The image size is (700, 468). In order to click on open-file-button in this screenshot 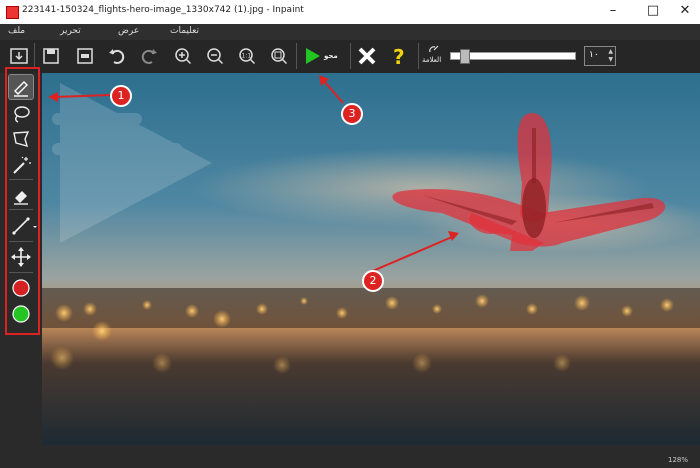, I will do `click(19, 56)`.